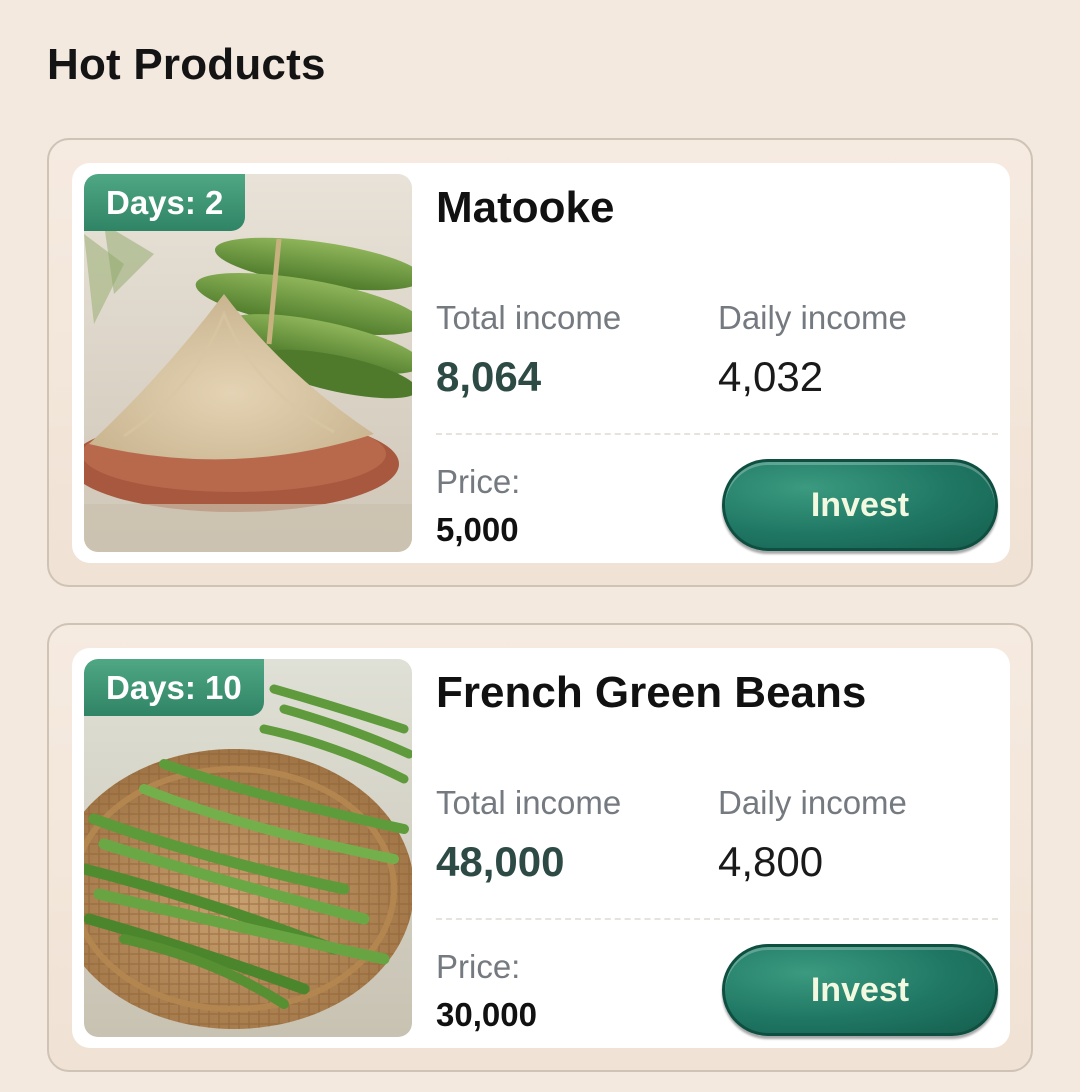  What do you see at coordinates (248, 363) in the screenshot?
I see `product-image: Days: 2` at bounding box center [248, 363].